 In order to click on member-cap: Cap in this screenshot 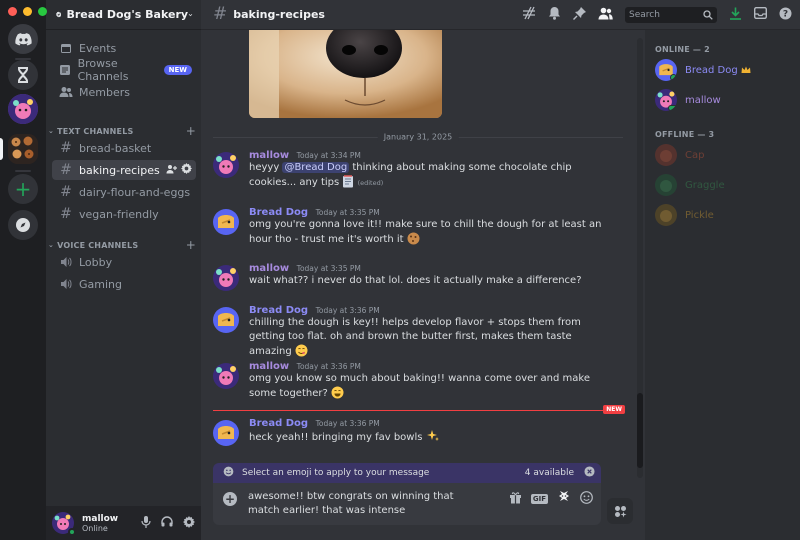, I will do `click(679, 155)`.